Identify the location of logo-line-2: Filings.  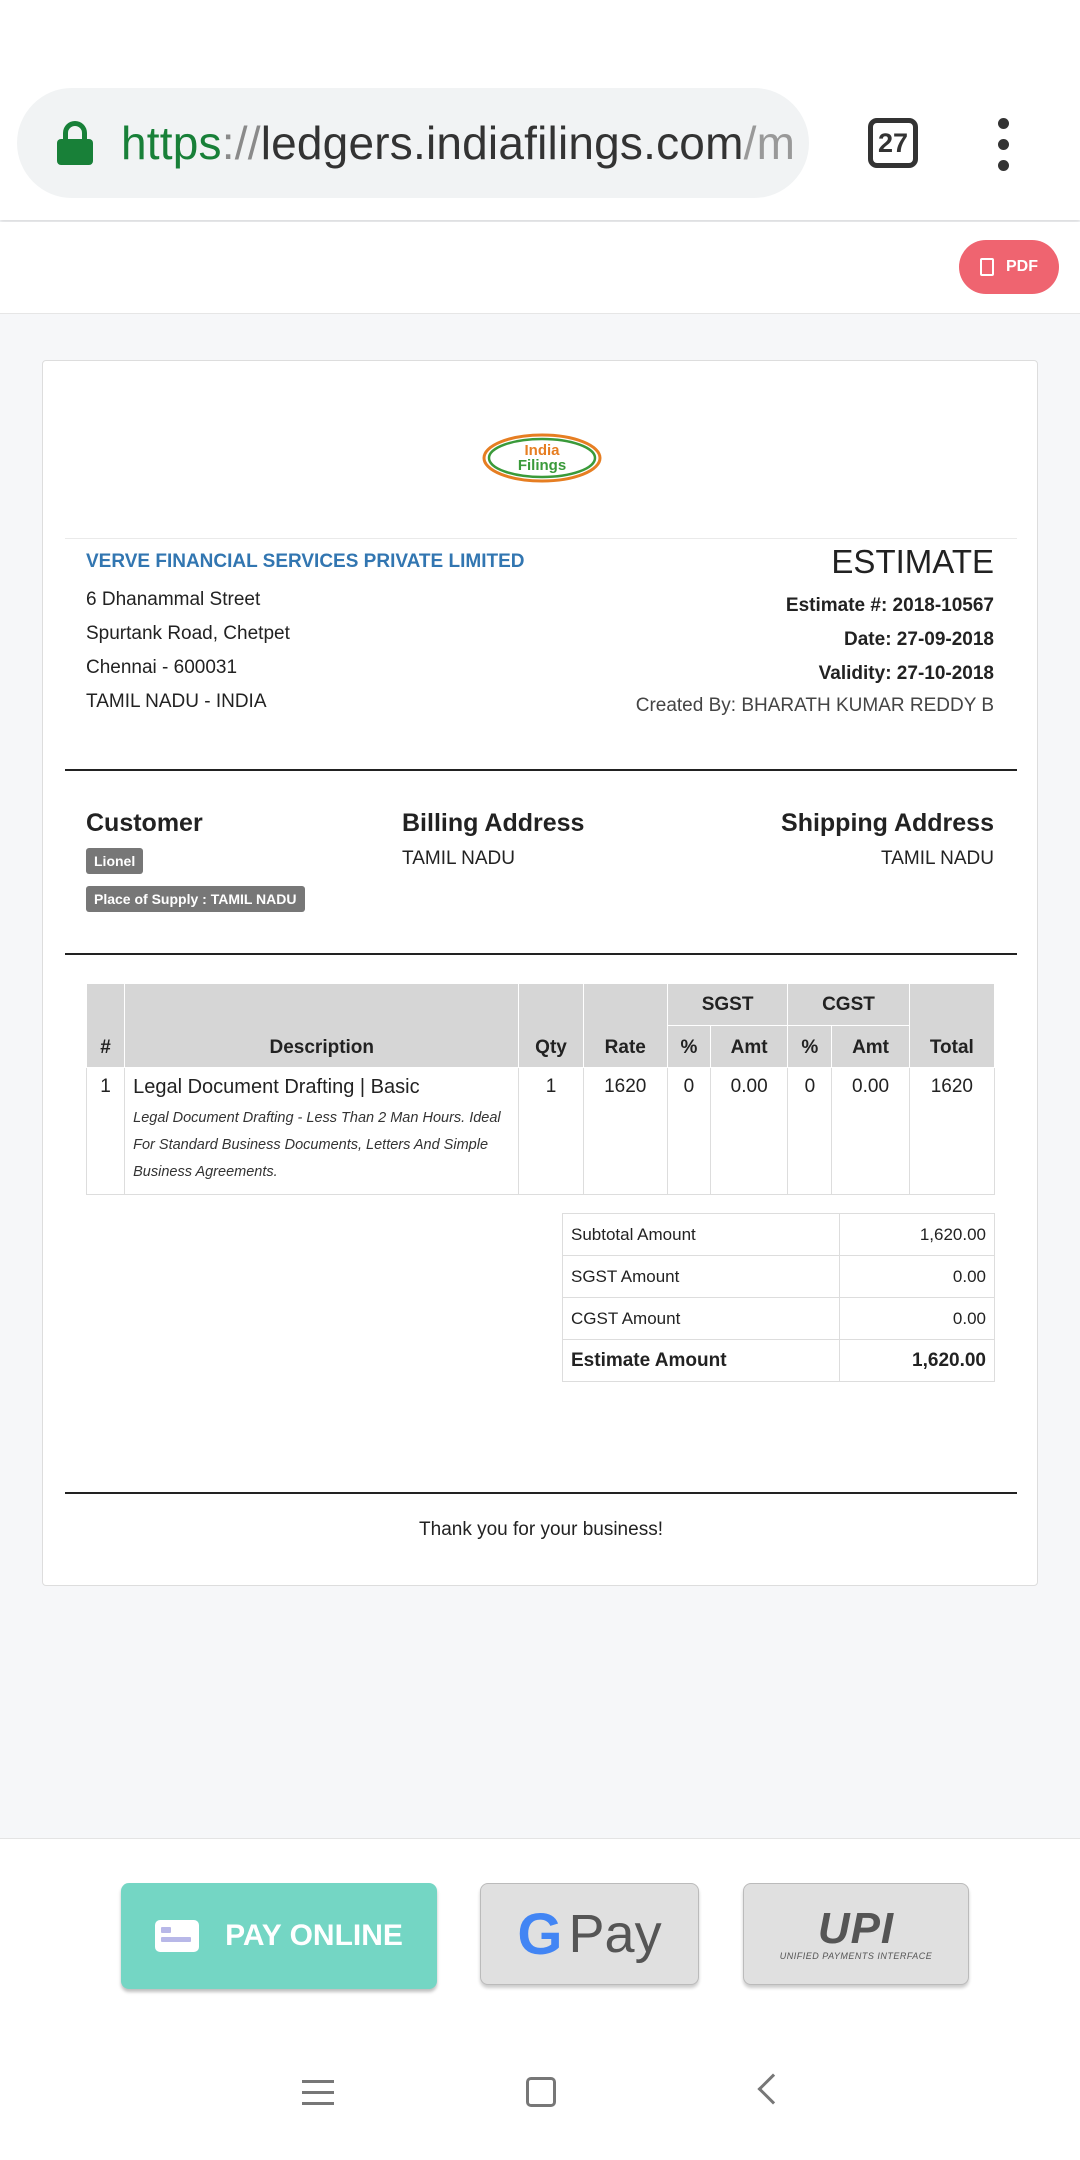
(542, 465).